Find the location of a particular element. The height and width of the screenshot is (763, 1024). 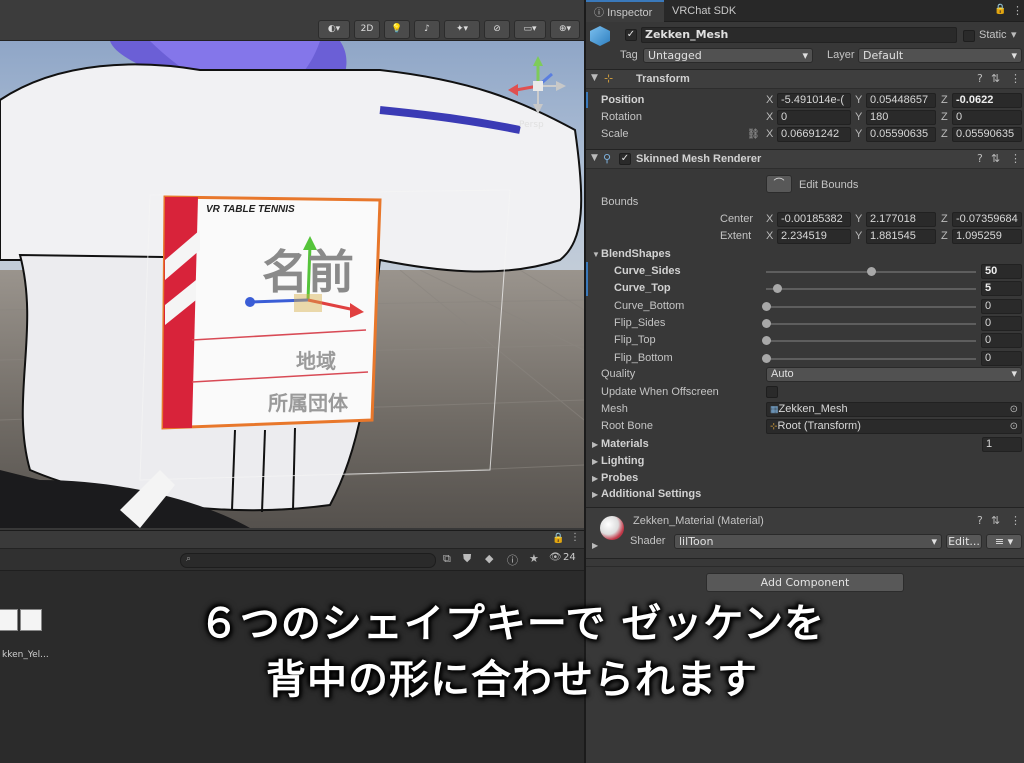

materials-count-field: 1 is located at coordinates (1002, 444).